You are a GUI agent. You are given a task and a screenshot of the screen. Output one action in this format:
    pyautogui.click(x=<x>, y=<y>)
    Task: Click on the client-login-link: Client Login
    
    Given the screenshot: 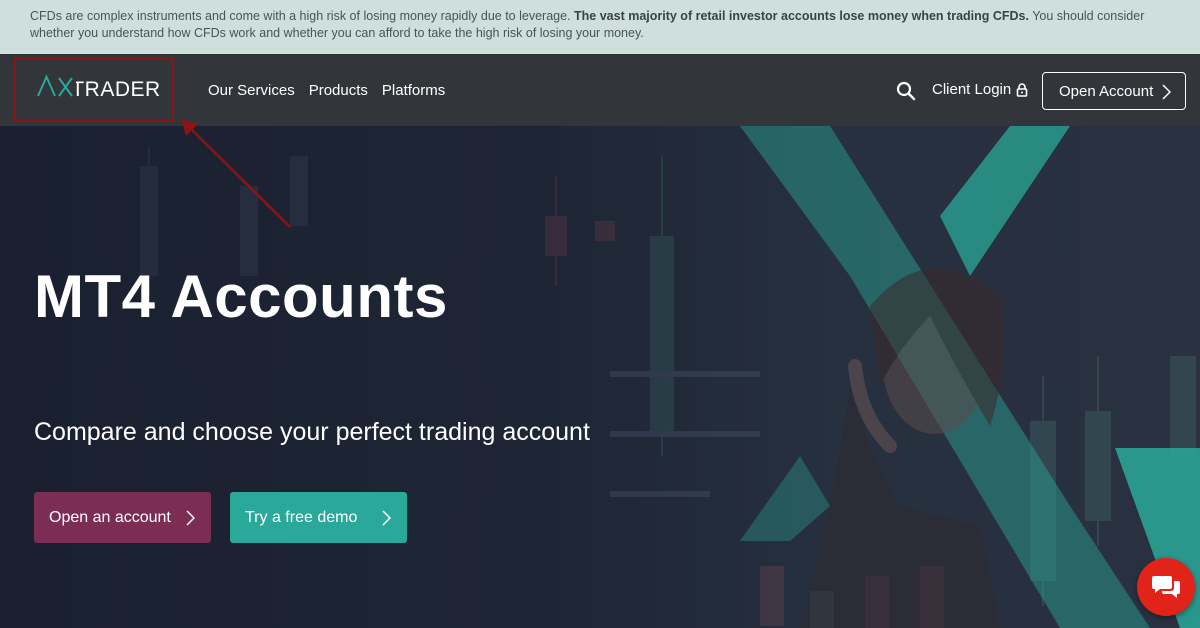 What is the action you would take?
    pyautogui.click(x=980, y=89)
    